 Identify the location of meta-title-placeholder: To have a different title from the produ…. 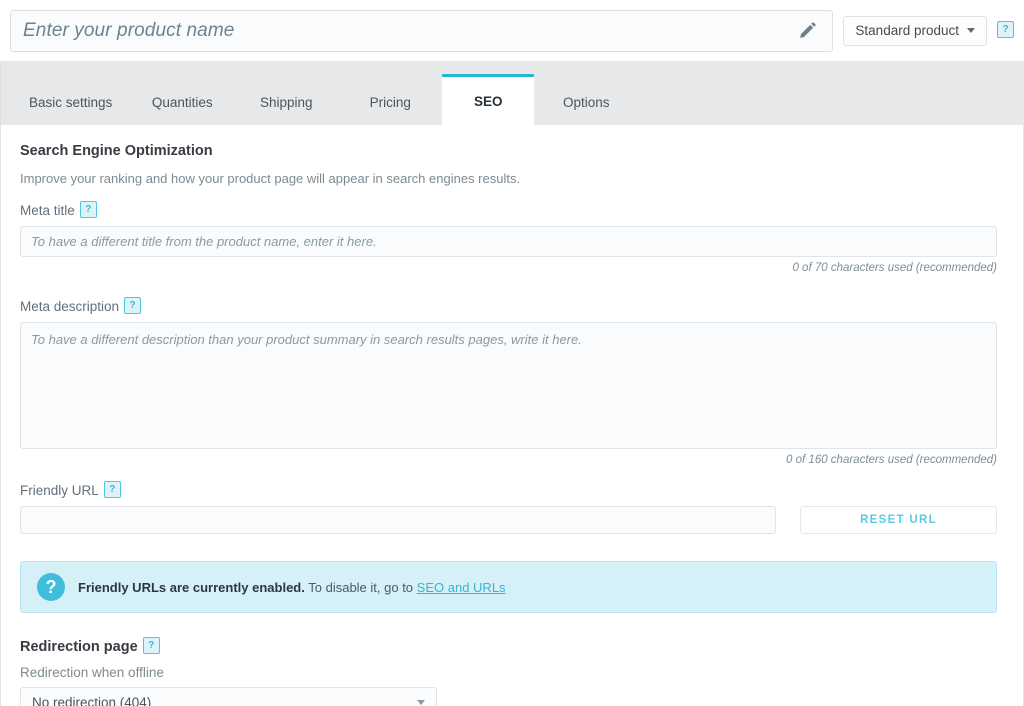
(204, 241).